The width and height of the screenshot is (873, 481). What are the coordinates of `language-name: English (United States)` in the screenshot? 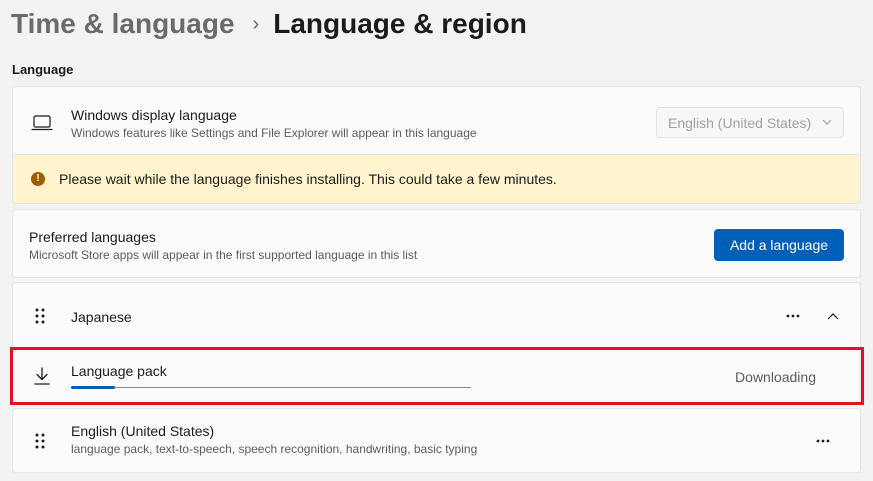 It's located at (143, 431).